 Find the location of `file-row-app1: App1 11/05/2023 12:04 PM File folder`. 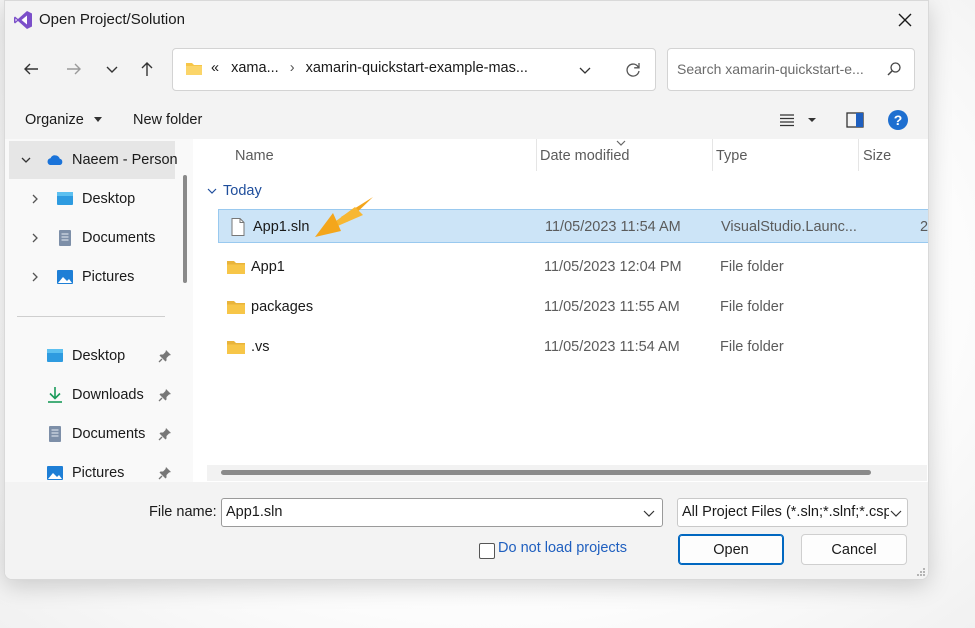

file-row-app1: App1 11/05/2023 12:04 PM File folder is located at coordinates (572, 267).